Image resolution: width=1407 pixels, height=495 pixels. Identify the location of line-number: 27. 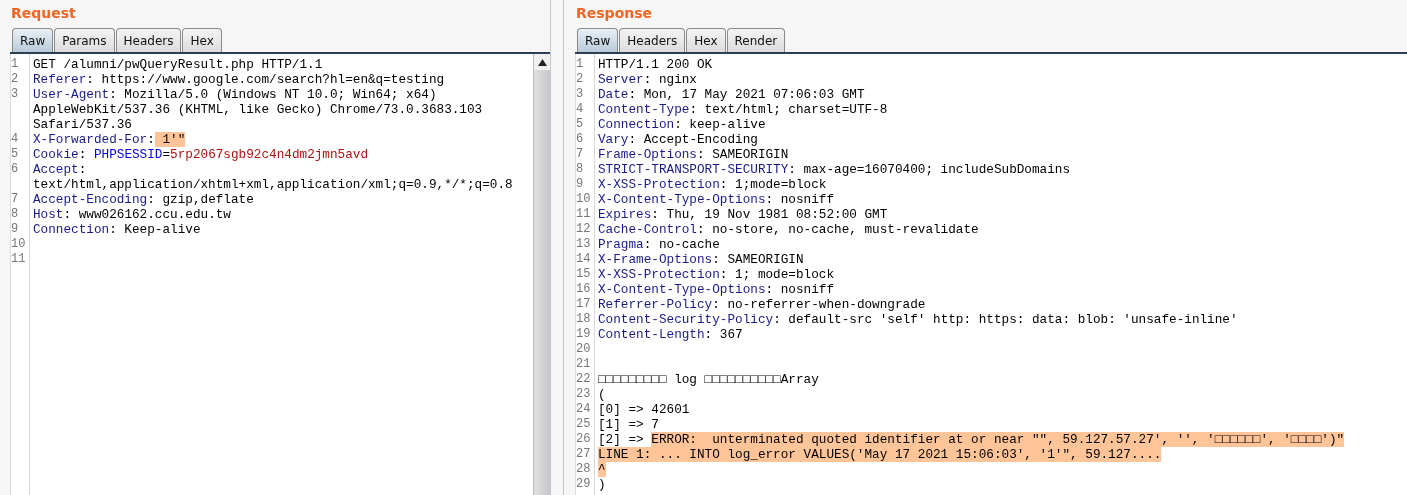
(584, 454).